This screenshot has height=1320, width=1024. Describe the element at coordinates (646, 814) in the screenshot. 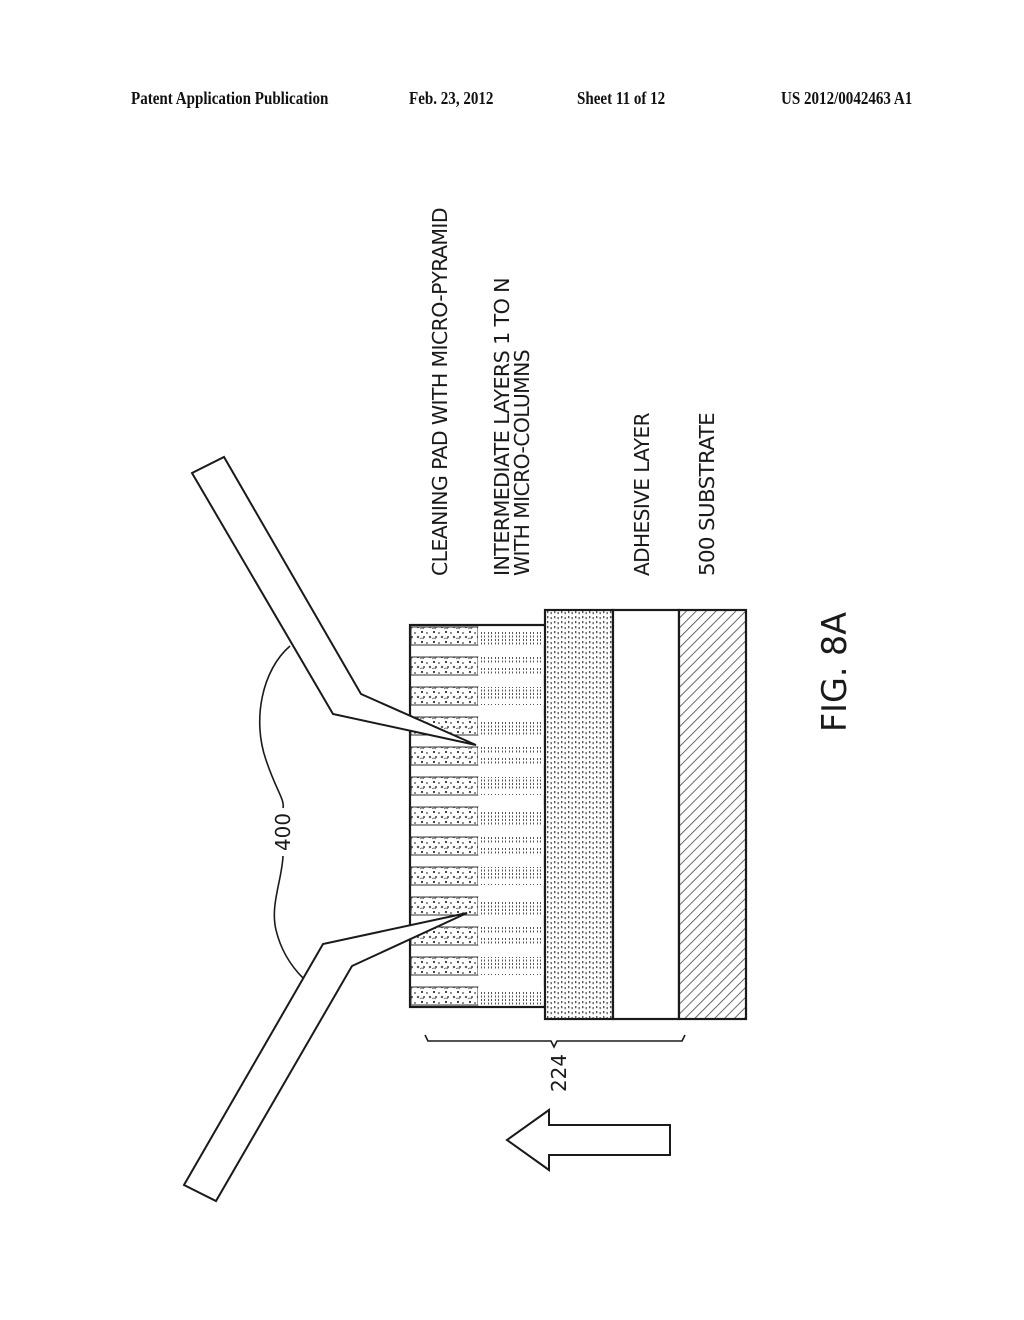

I see `adhesive-layer` at that location.